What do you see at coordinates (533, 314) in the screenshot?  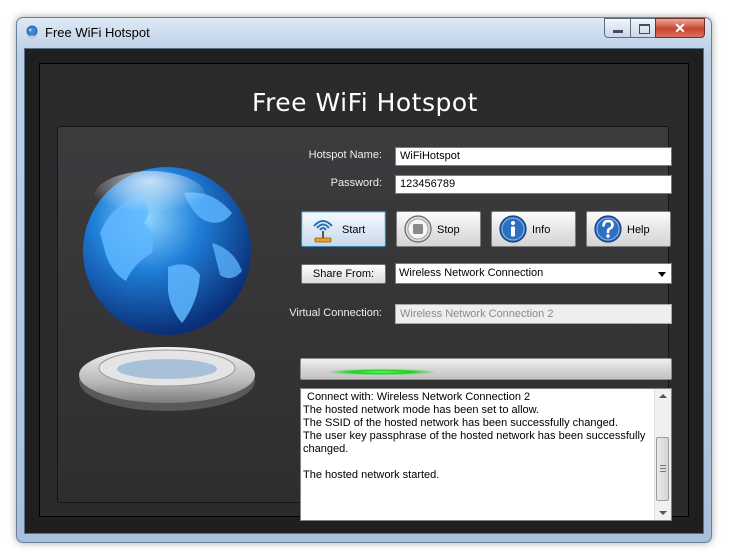 I see `virtual-connection-field: Wireless Network Connection 2` at bounding box center [533, 314].